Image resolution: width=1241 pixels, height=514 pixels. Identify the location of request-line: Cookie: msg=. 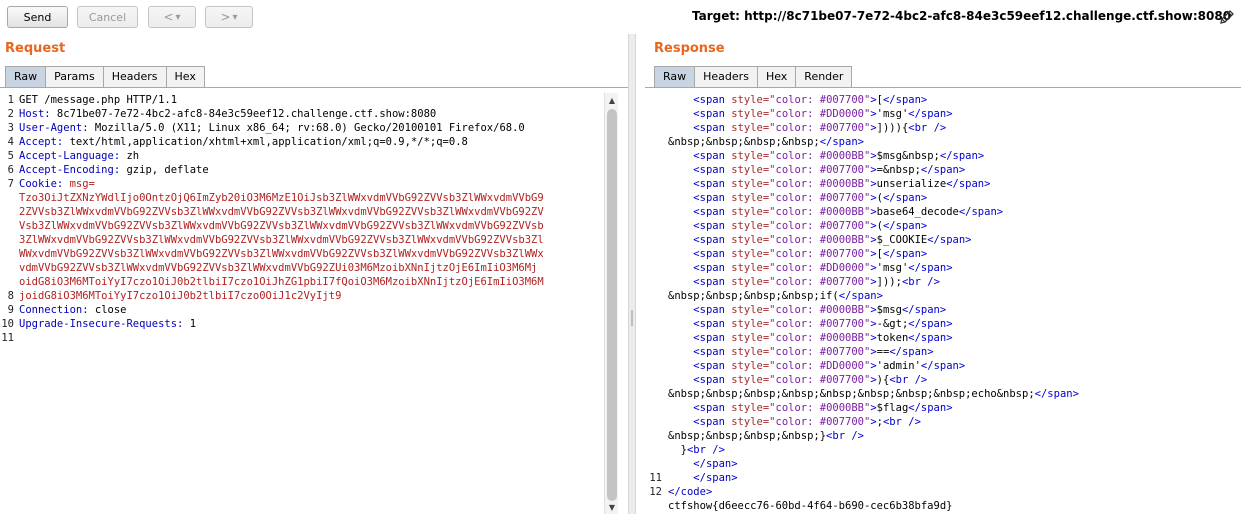
(311, 184).